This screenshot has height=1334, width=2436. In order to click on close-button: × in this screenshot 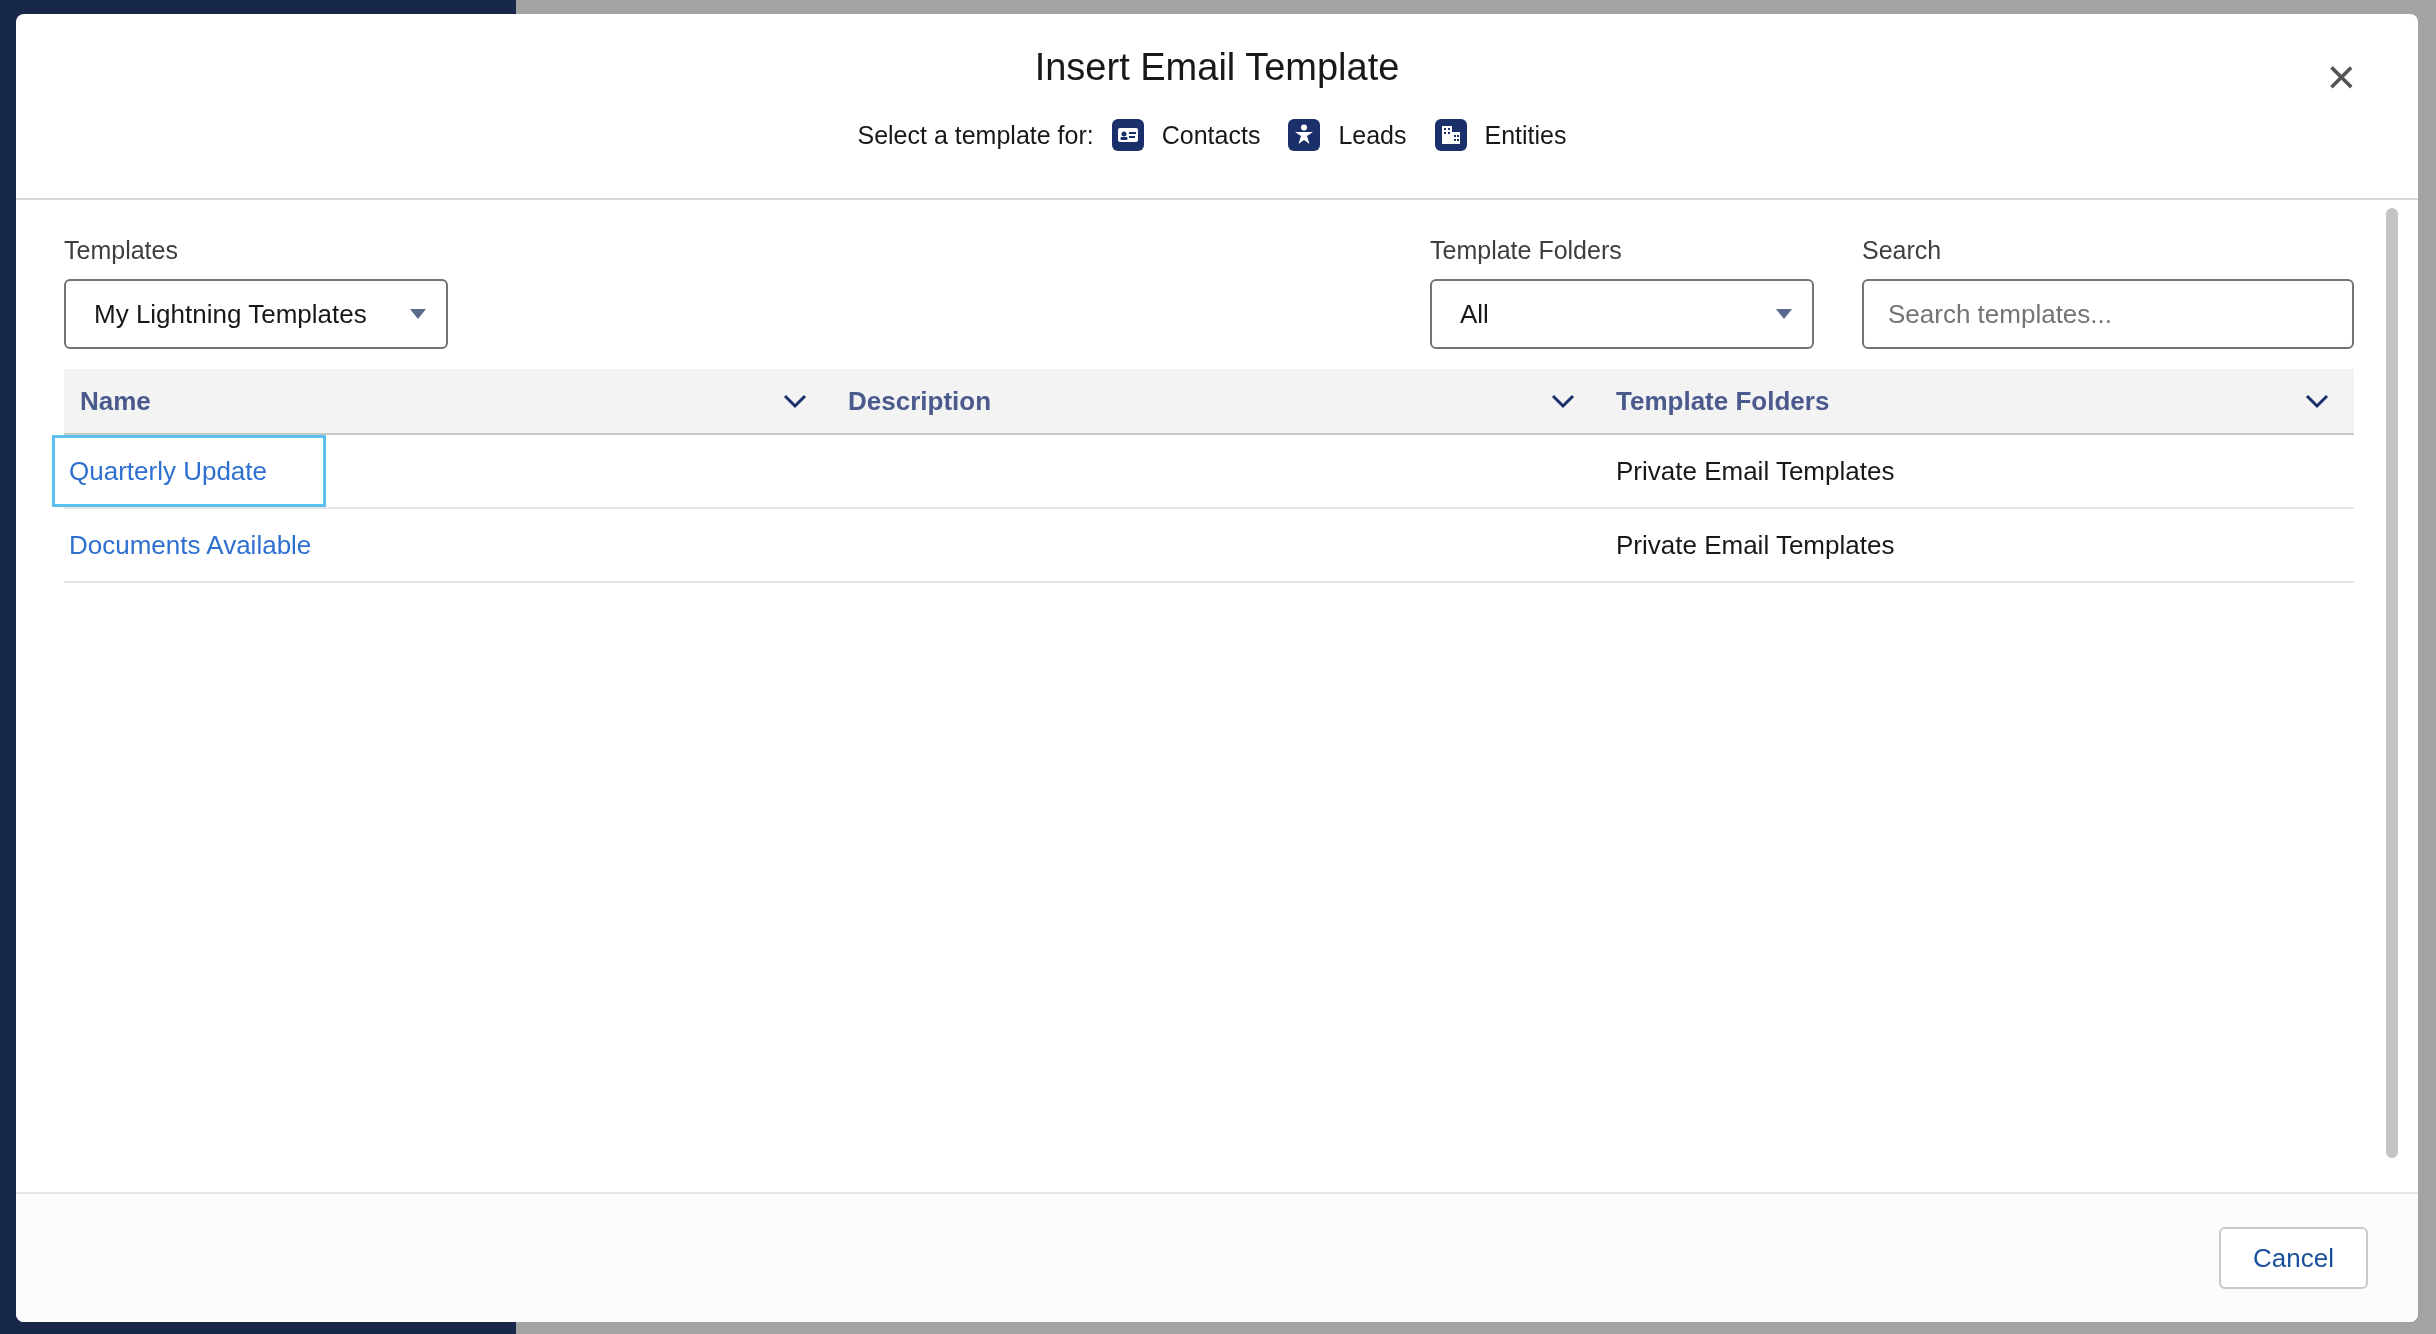, I will do `click(2341, 77)`.